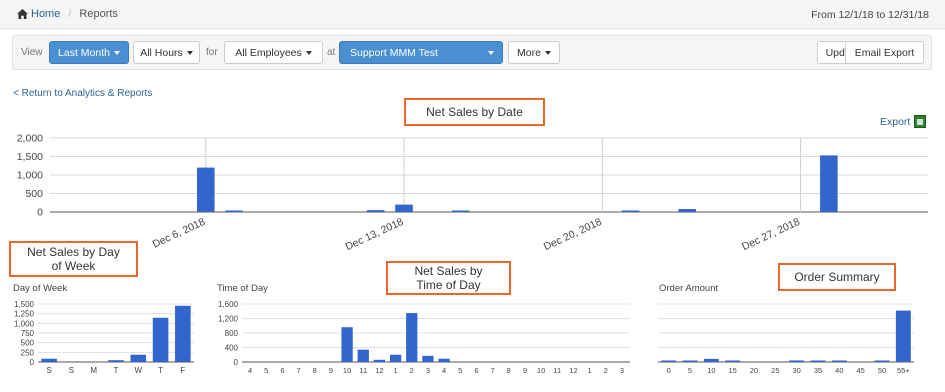  I want to click on x-tick-label: 40, so click(839, 370).